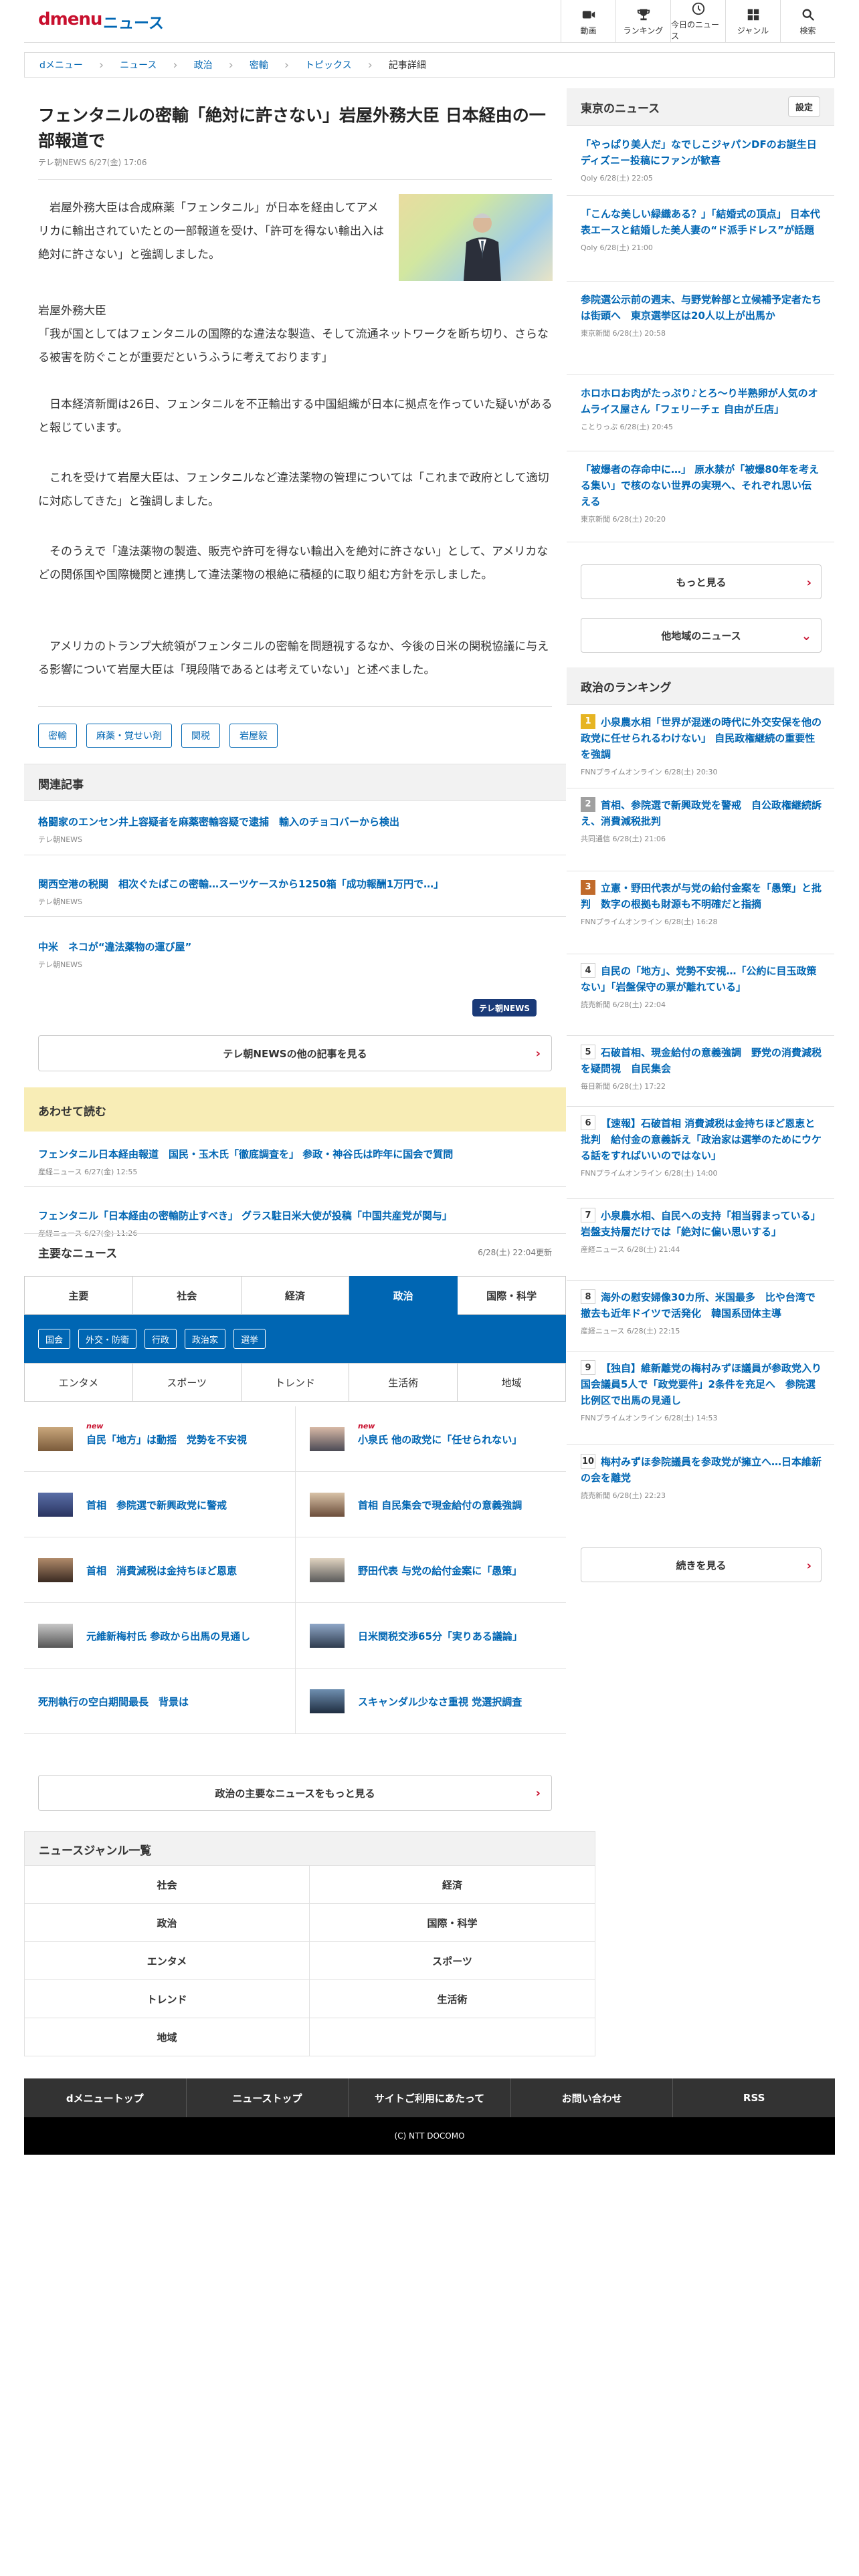 This screenshot has height=2576, width=859. I want to click on related-item: 中米 ネコが“違法薬物の運び屋” テレ朝NEWS, so click(299, 955).